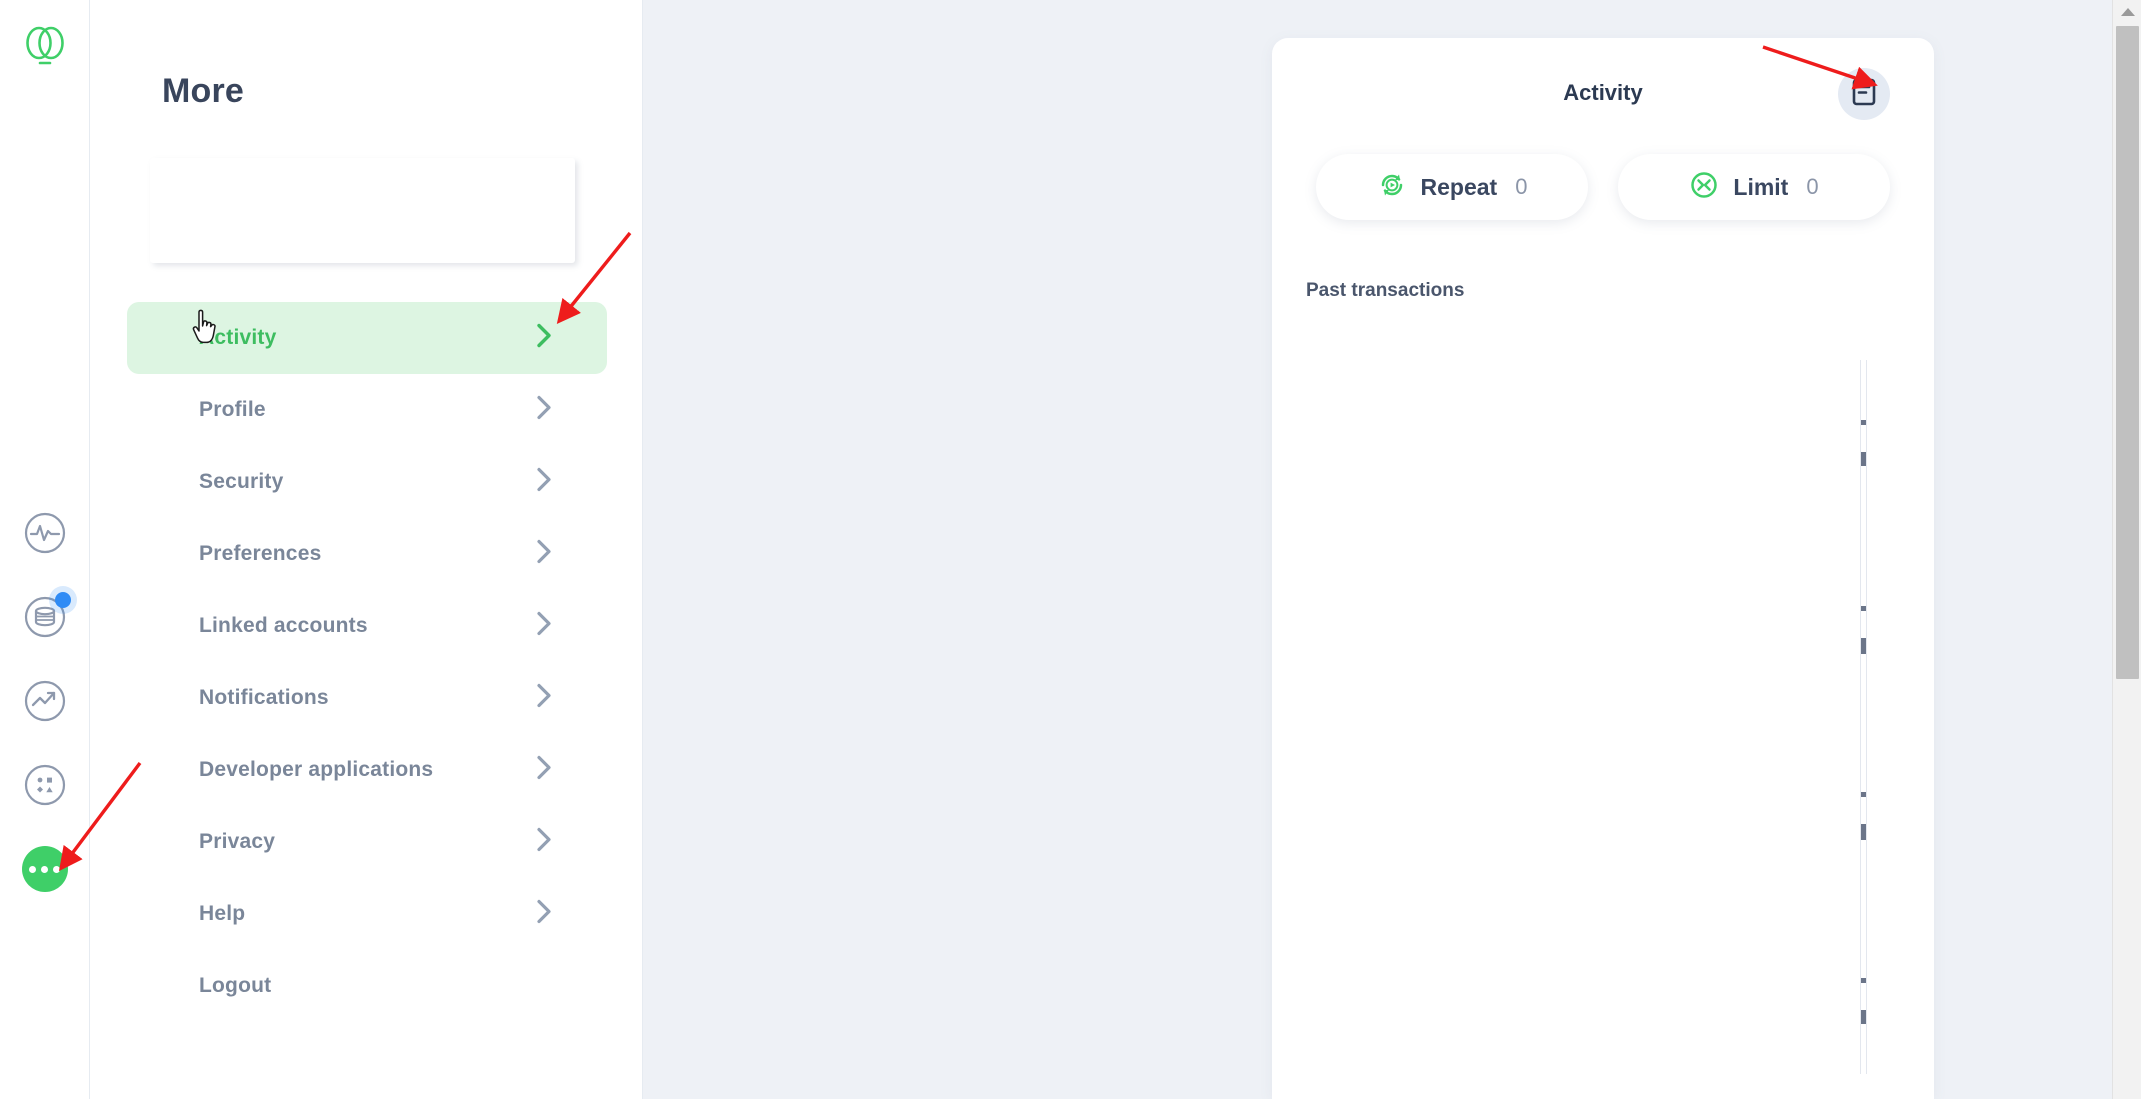  I want to click on menu-item-label: Developer applications, so click(316, 769).